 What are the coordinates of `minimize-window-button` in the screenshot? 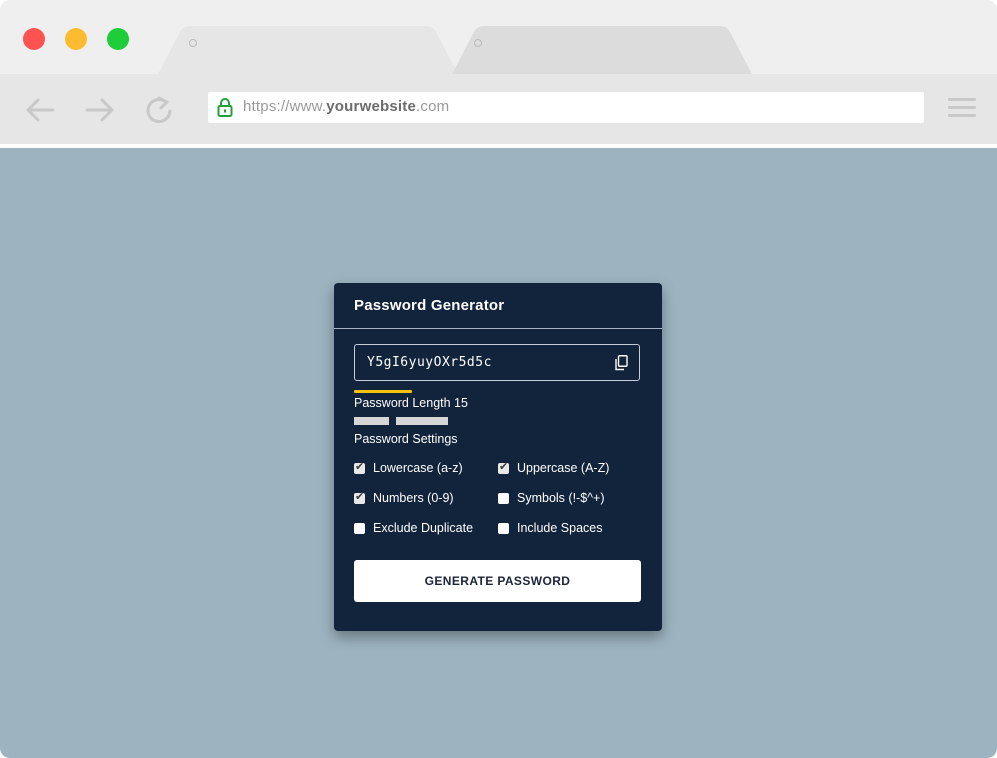 It's located at (76, 39).